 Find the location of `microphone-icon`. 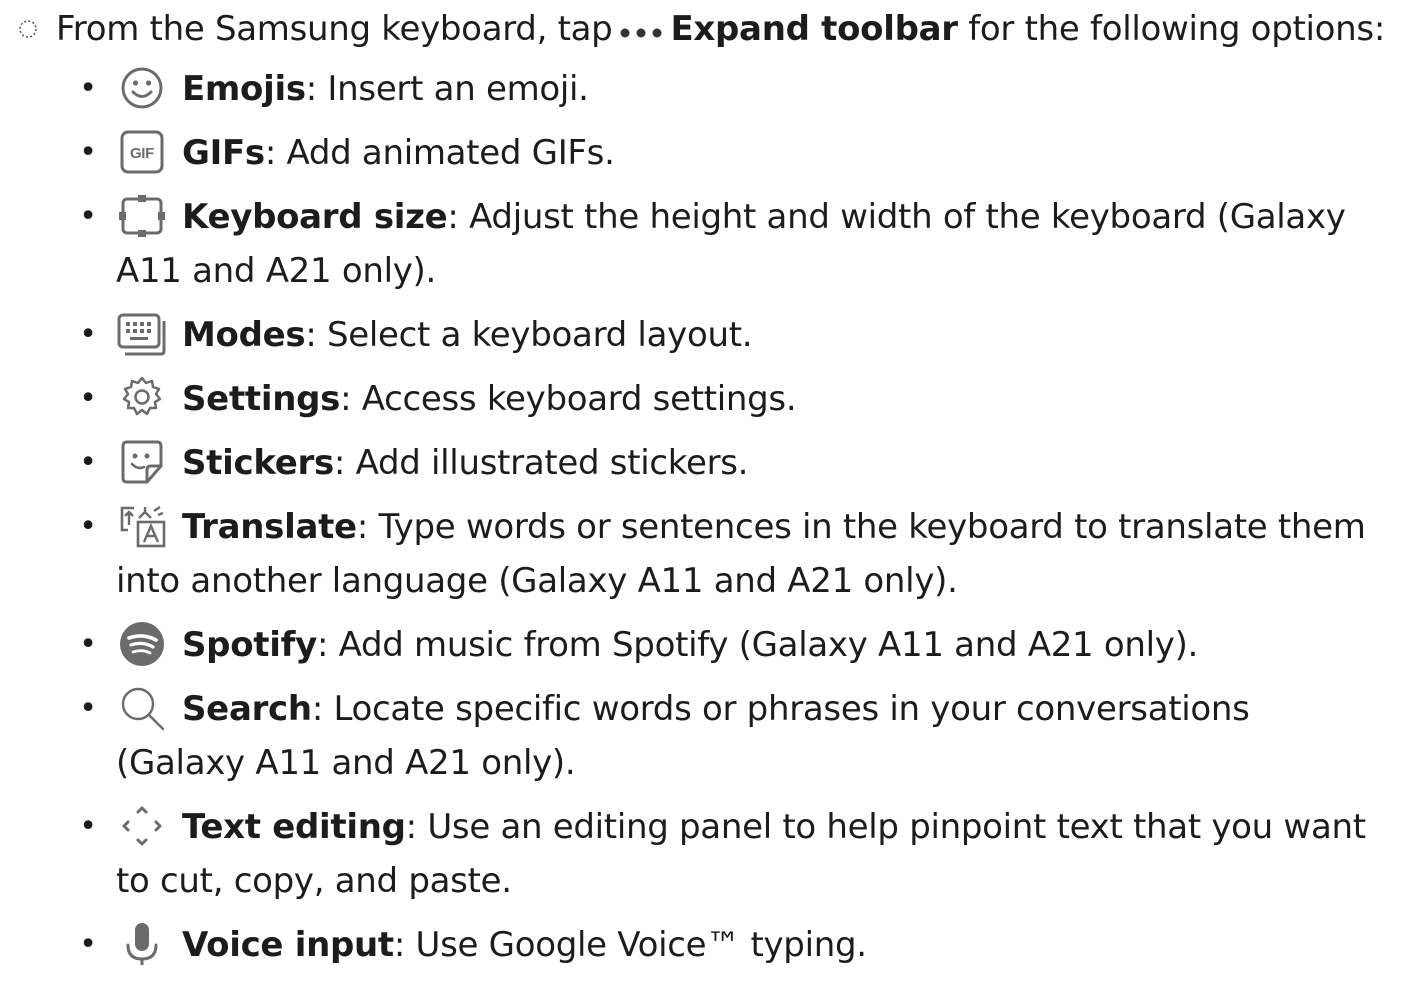

microphone-icon is located at coordinates (142, 944).